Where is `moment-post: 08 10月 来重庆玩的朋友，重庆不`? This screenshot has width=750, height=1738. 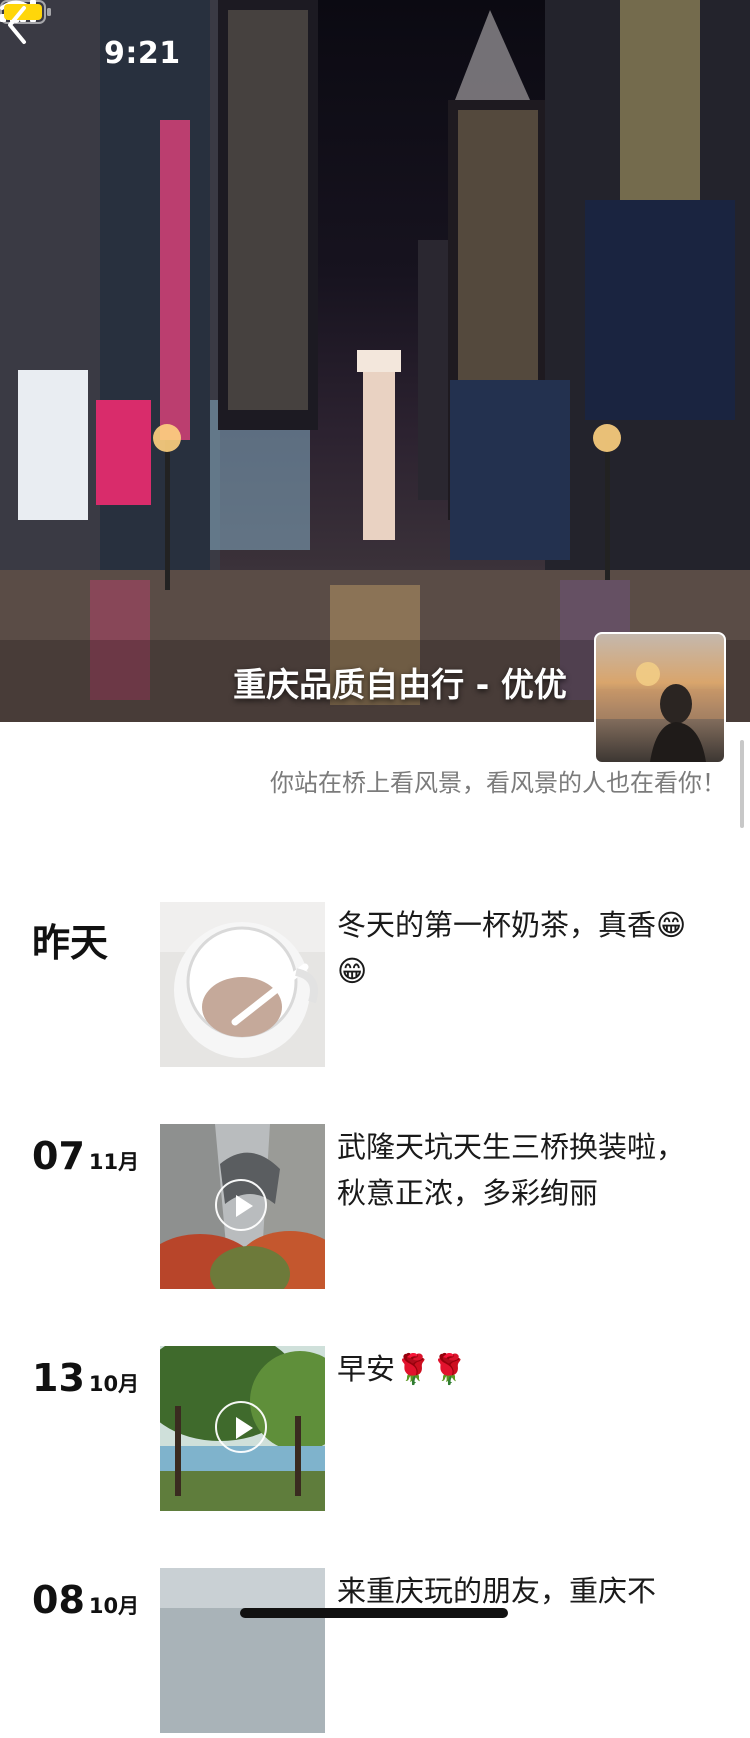 moment-post: 08 10月 来重庆玩的朋友，重庆不 is located at coordinates (375, 1653).